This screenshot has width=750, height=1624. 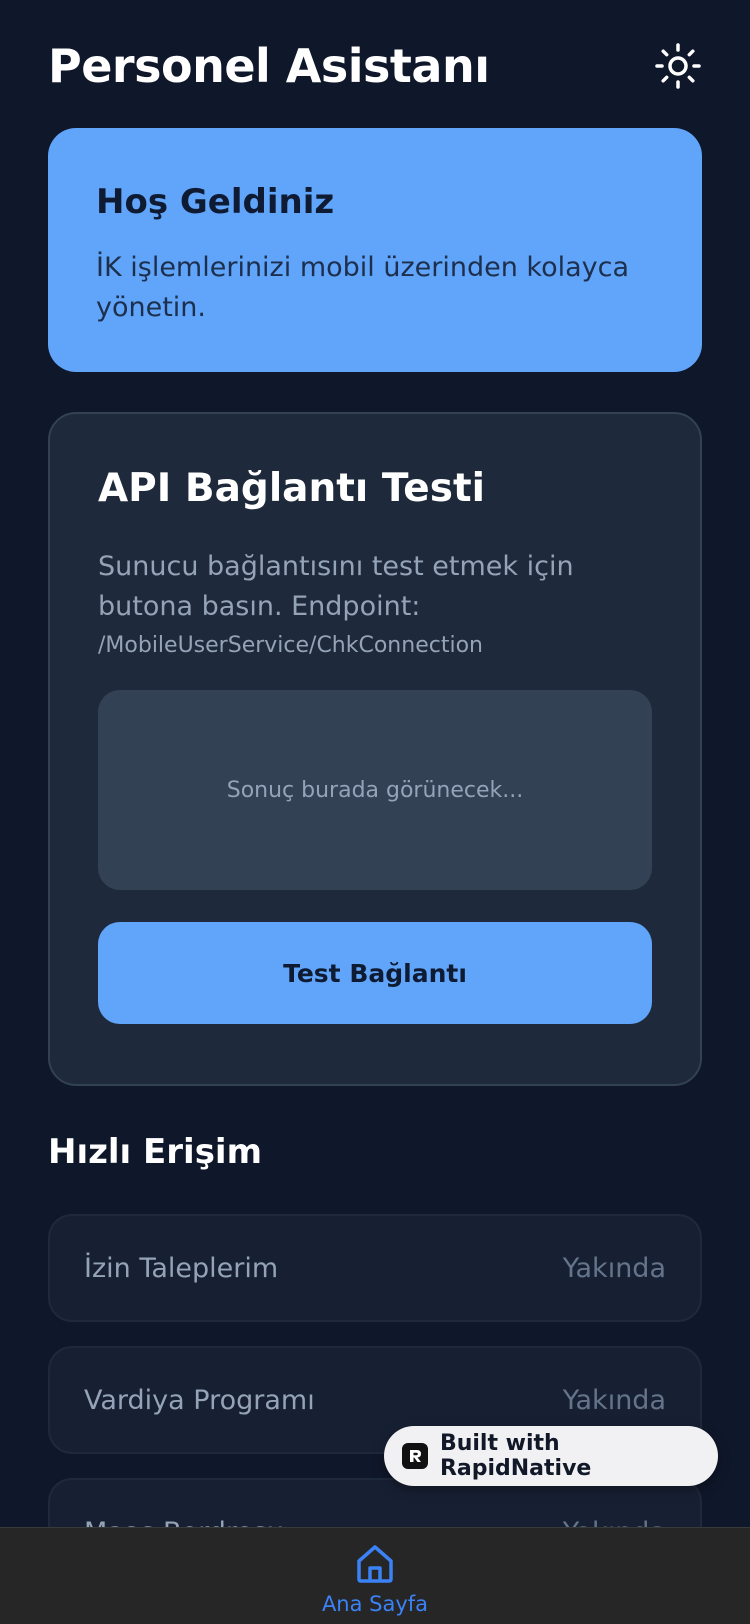 I want to click on built-with-badge: Built with RapidNative, so click(x=551, y=1456).